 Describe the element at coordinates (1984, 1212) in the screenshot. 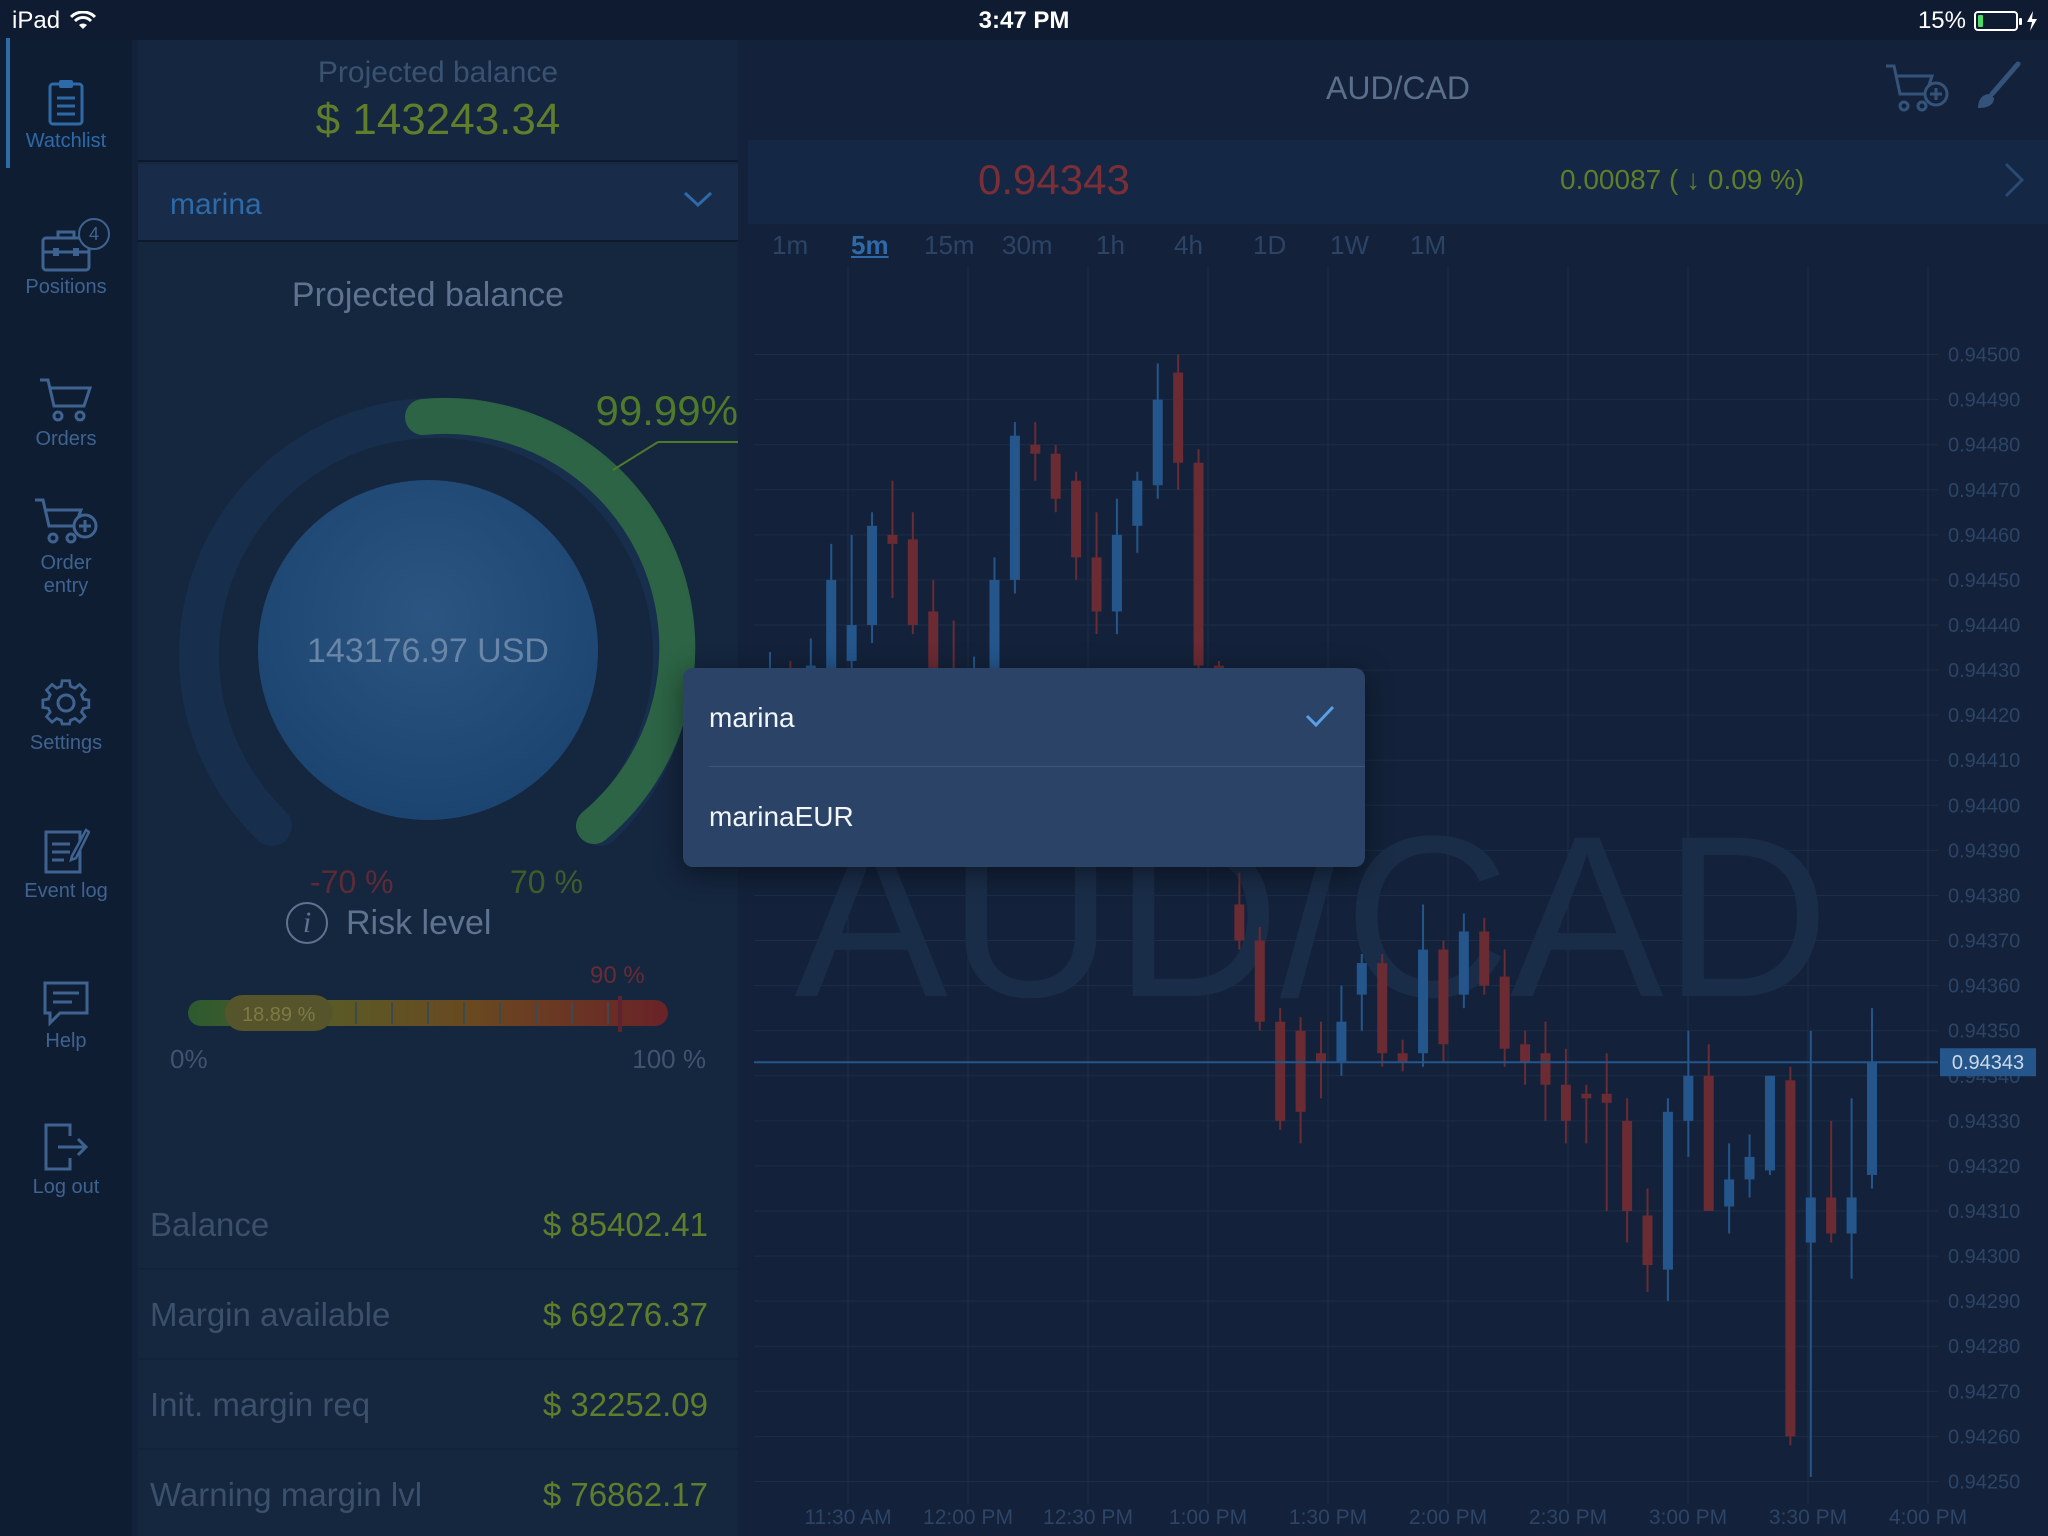

I see `price-tick-label: 0.94310` at that location.